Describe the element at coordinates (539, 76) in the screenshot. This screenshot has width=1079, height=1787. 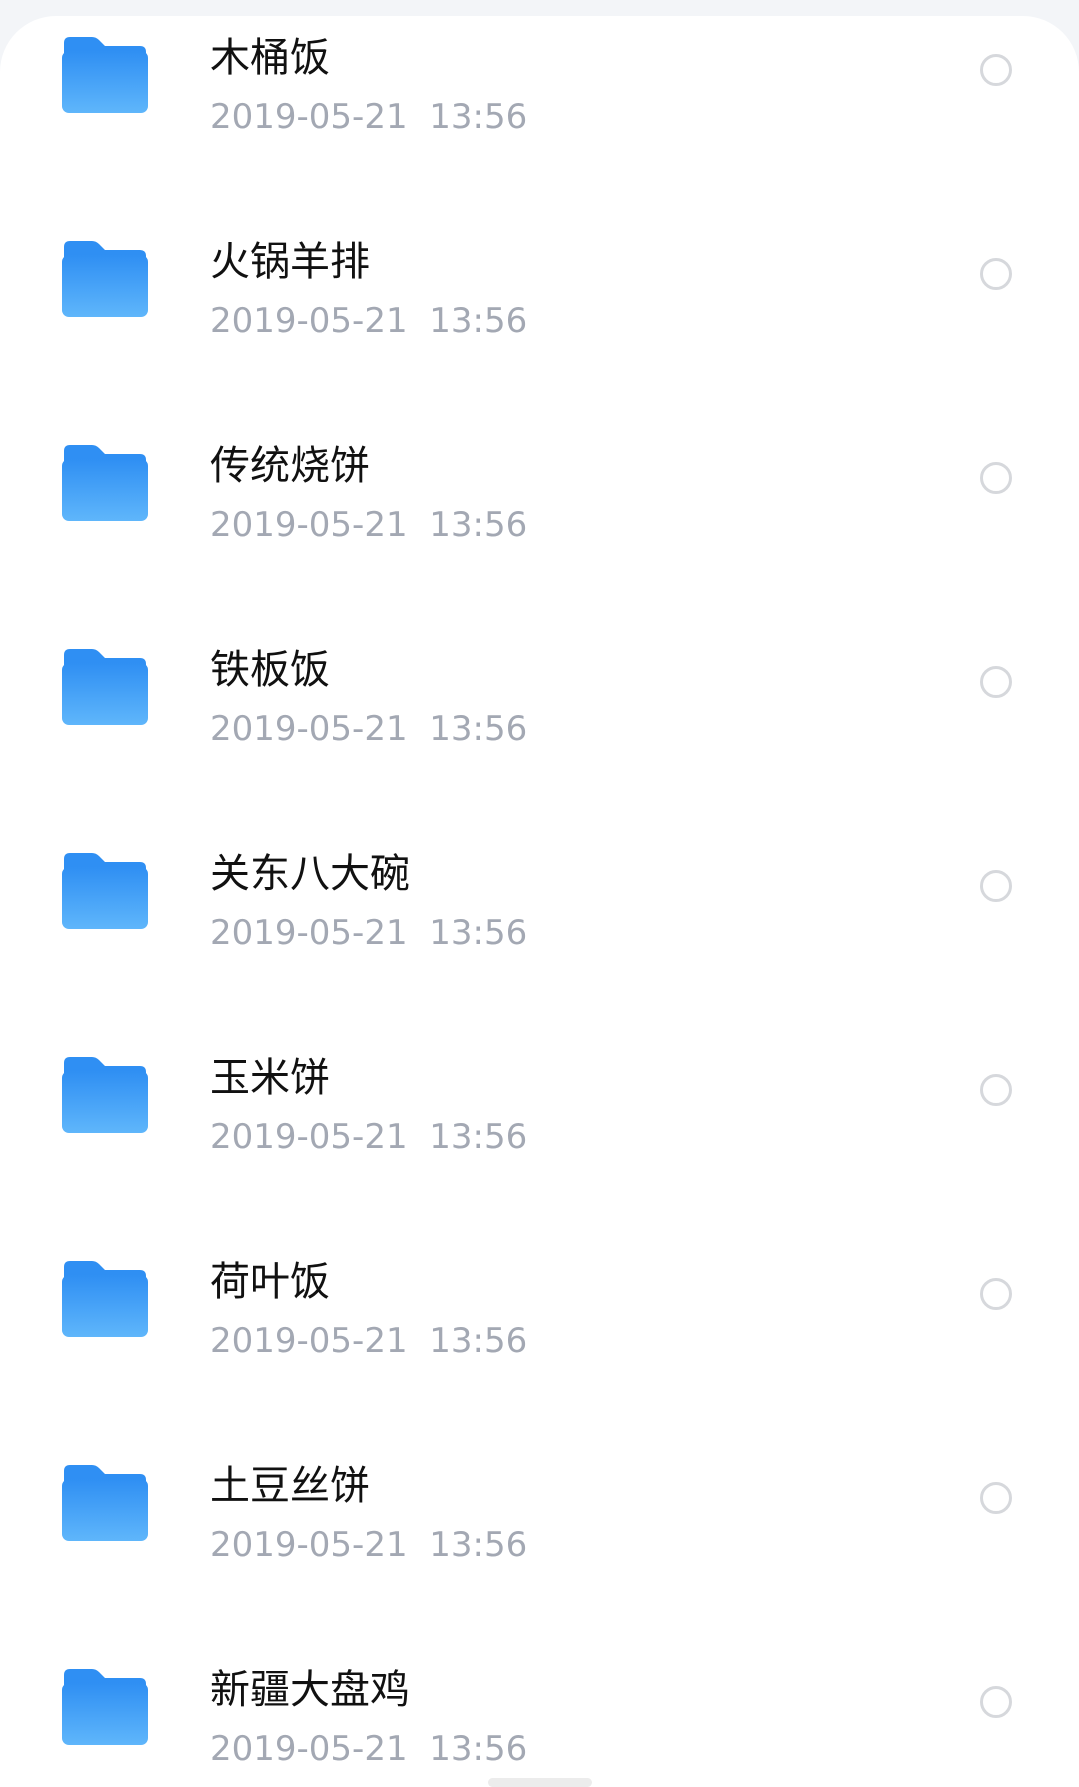
I see `file-list-item: 木桶饭 2019-05-21 13:56` at that location.